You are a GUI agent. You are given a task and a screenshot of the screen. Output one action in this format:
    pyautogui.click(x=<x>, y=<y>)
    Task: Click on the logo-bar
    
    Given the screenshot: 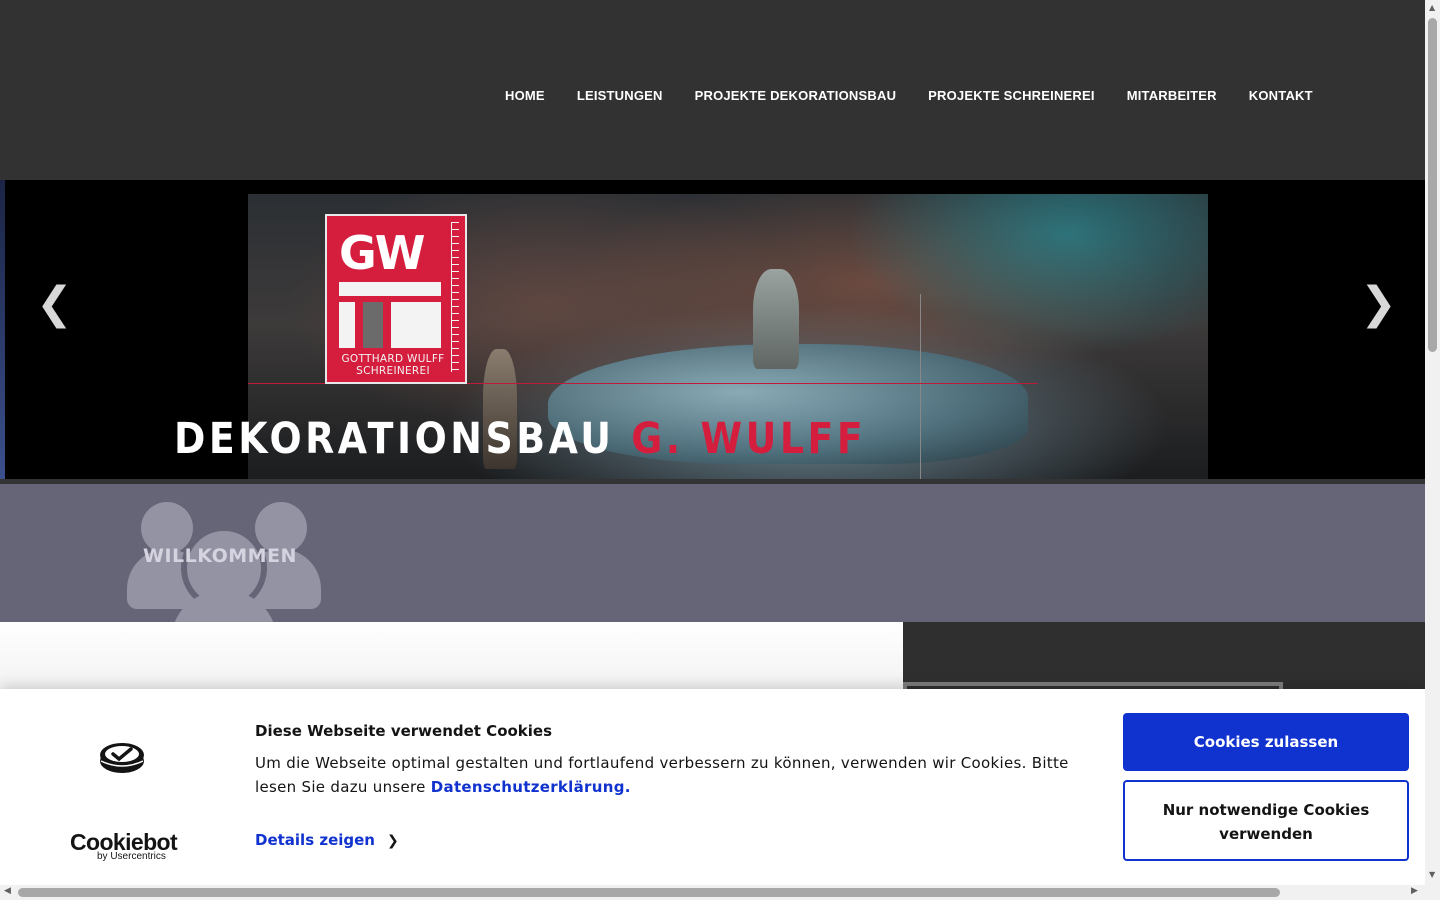 What is the action you would take?
    pyautogui.click(x=390, y=289)
    